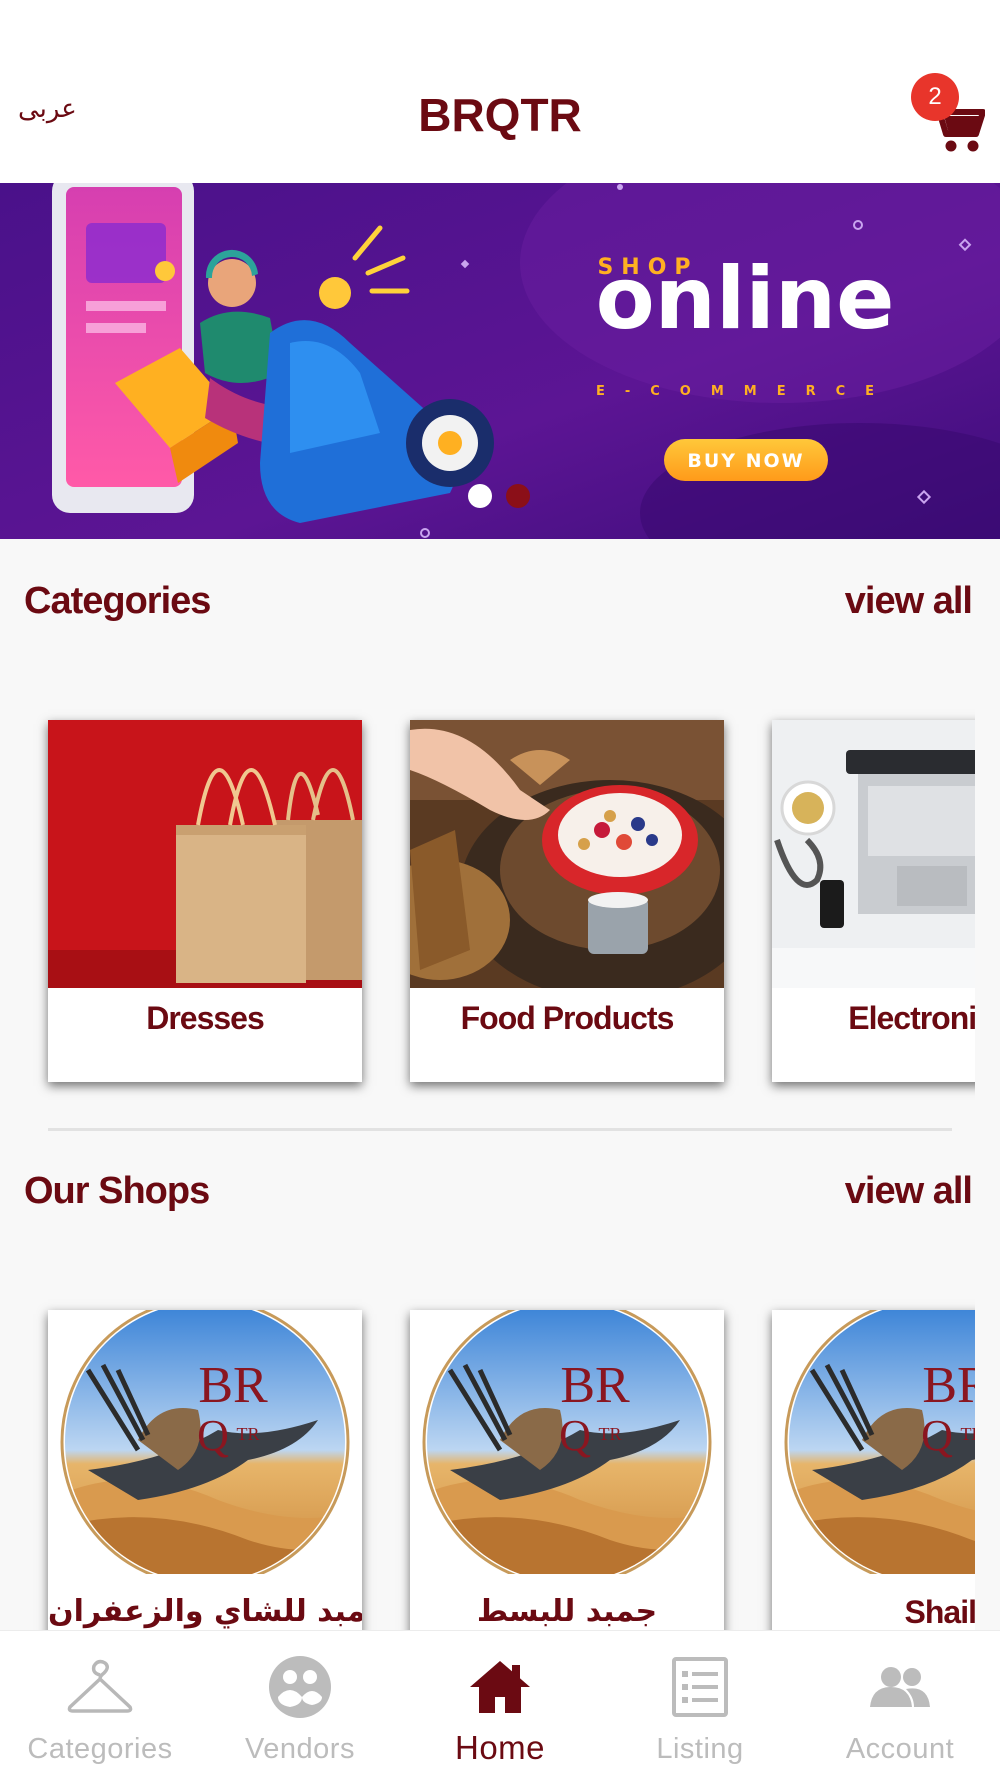  Describe the element at coordinates (567, 1018) in the screenshot. I see `category-label: Food Products` at that location.